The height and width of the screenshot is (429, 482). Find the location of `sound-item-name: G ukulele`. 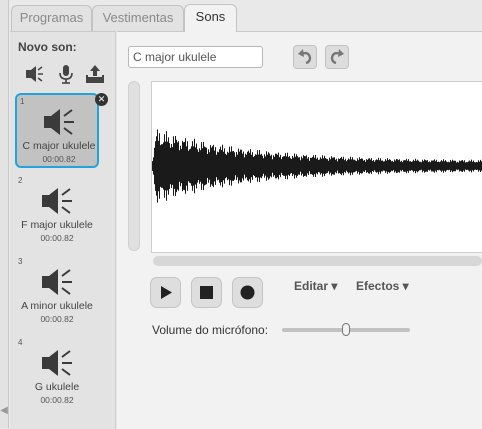

sound-item-name: G ukulele is located at coordinates (57, 387).